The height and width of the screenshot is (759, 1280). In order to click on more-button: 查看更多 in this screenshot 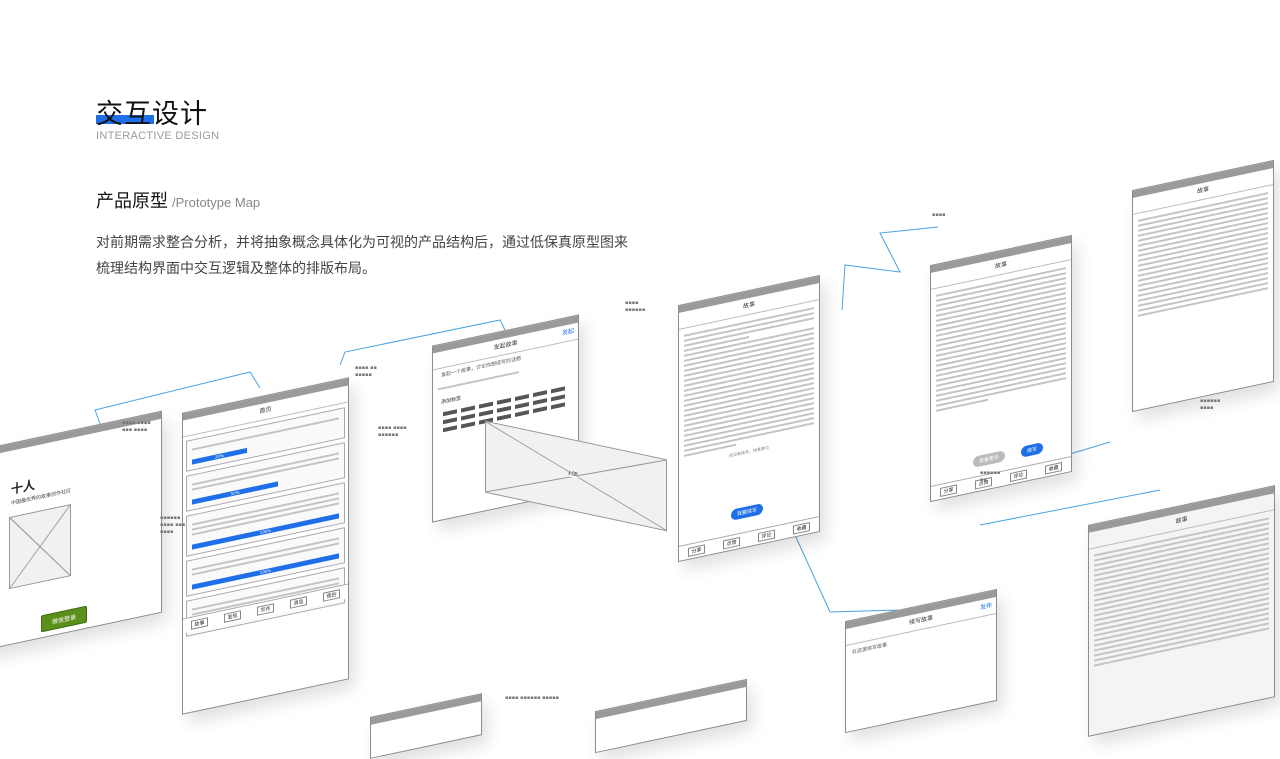, I will do `click(989, 459)`.